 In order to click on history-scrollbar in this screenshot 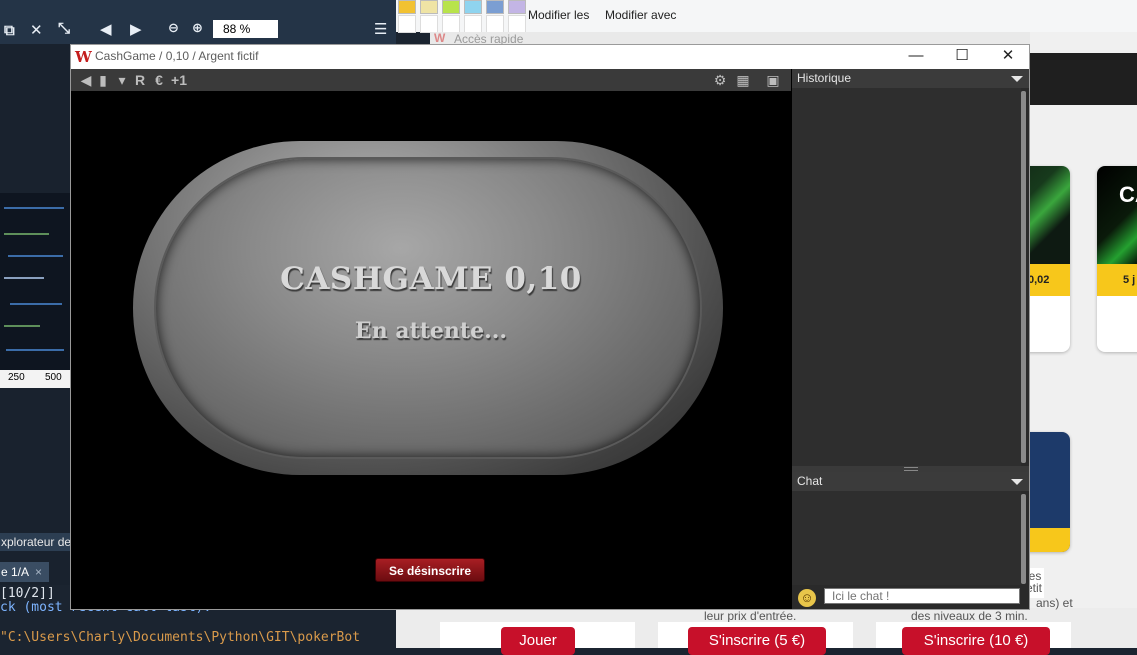, I will do `click(1023, 277)`.